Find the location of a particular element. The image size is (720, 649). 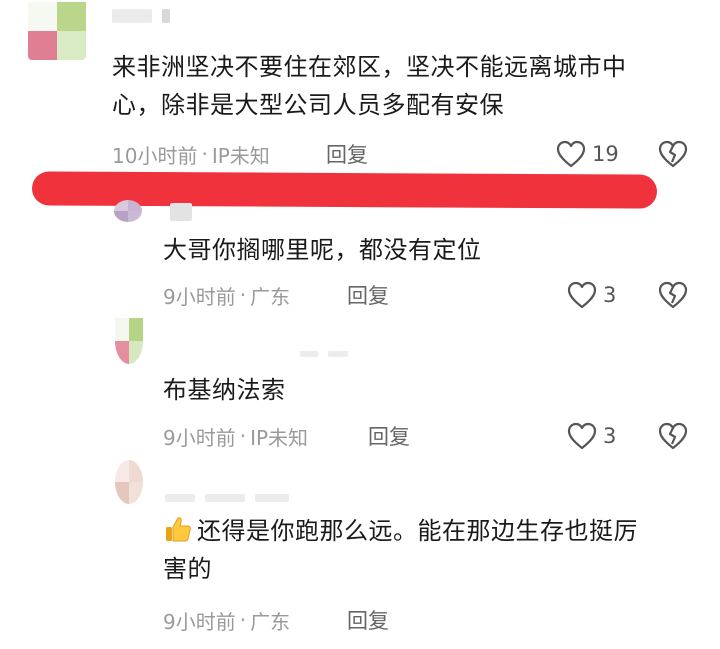

comment-meta: 9小时前 · IP未知 is located at coordinates (235, 436).